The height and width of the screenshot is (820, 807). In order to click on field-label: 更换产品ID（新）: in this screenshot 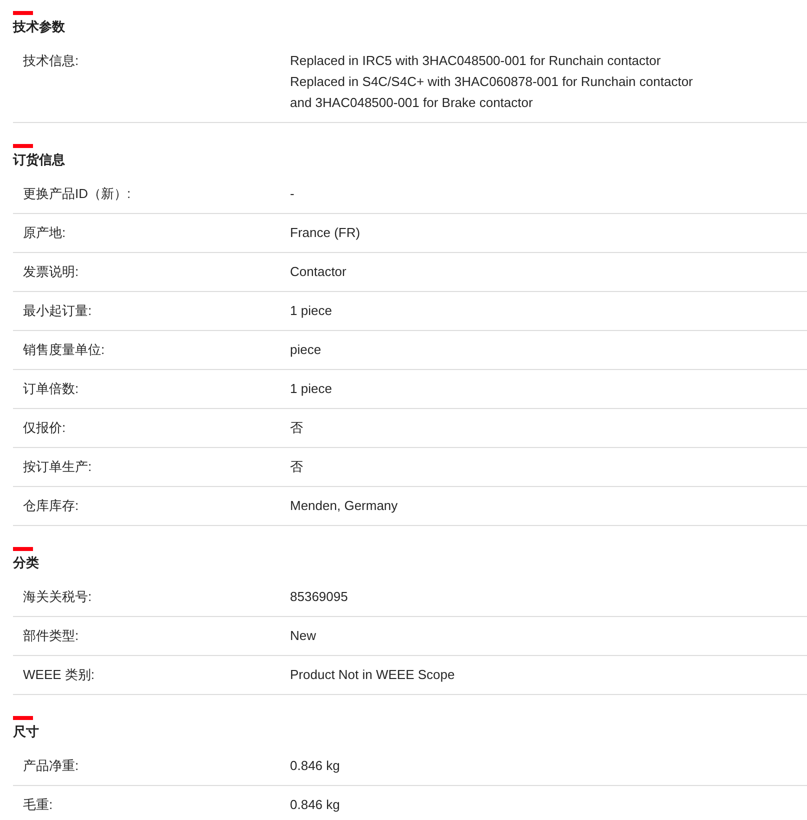, I will do `click(77, 194)`.